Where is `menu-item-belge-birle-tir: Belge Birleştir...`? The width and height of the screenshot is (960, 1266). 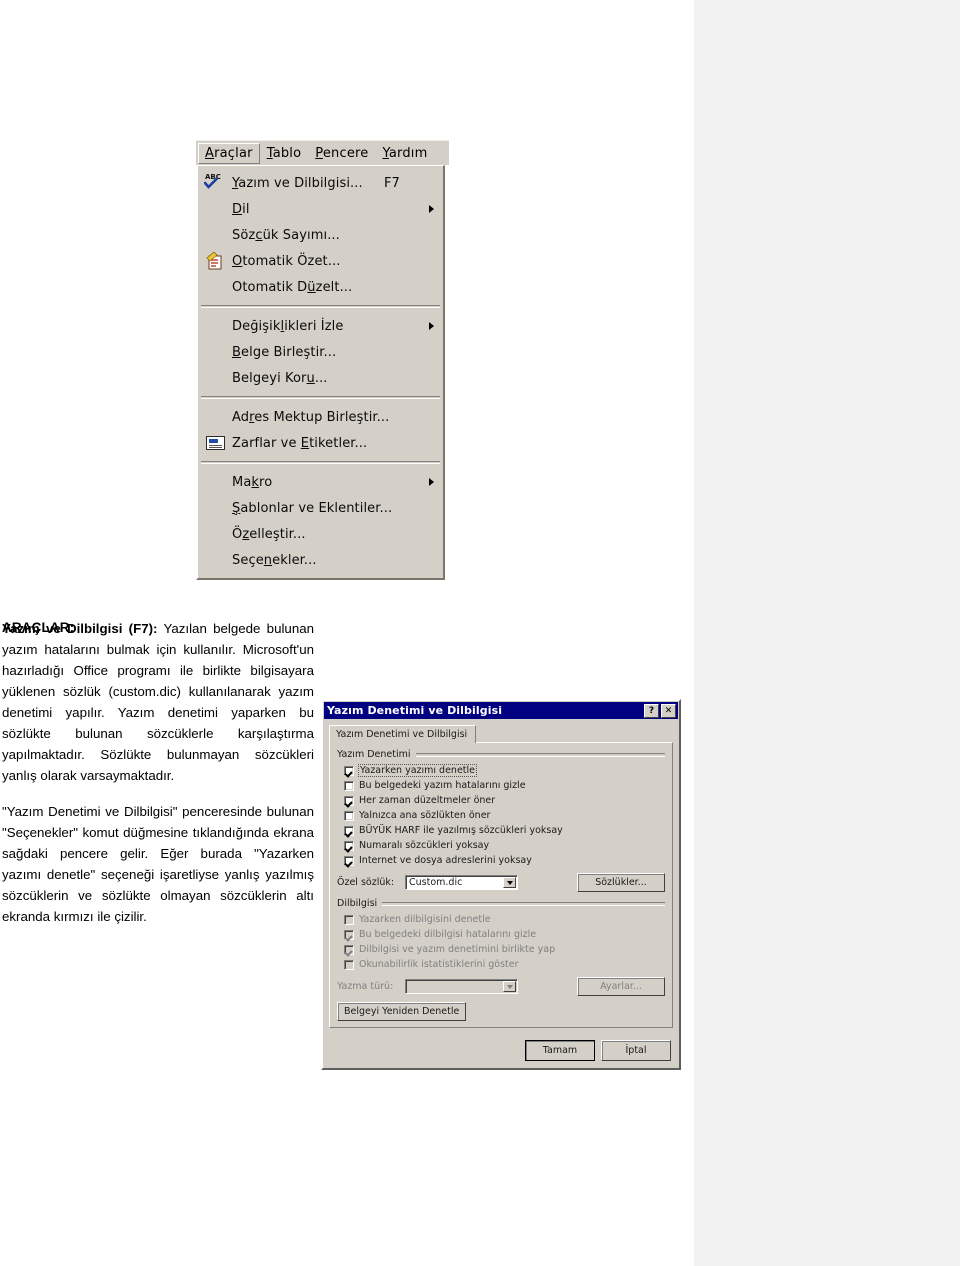 menu-item-belge-birle-tir: Belge Birleştir... is located at coordinates (320, 352).